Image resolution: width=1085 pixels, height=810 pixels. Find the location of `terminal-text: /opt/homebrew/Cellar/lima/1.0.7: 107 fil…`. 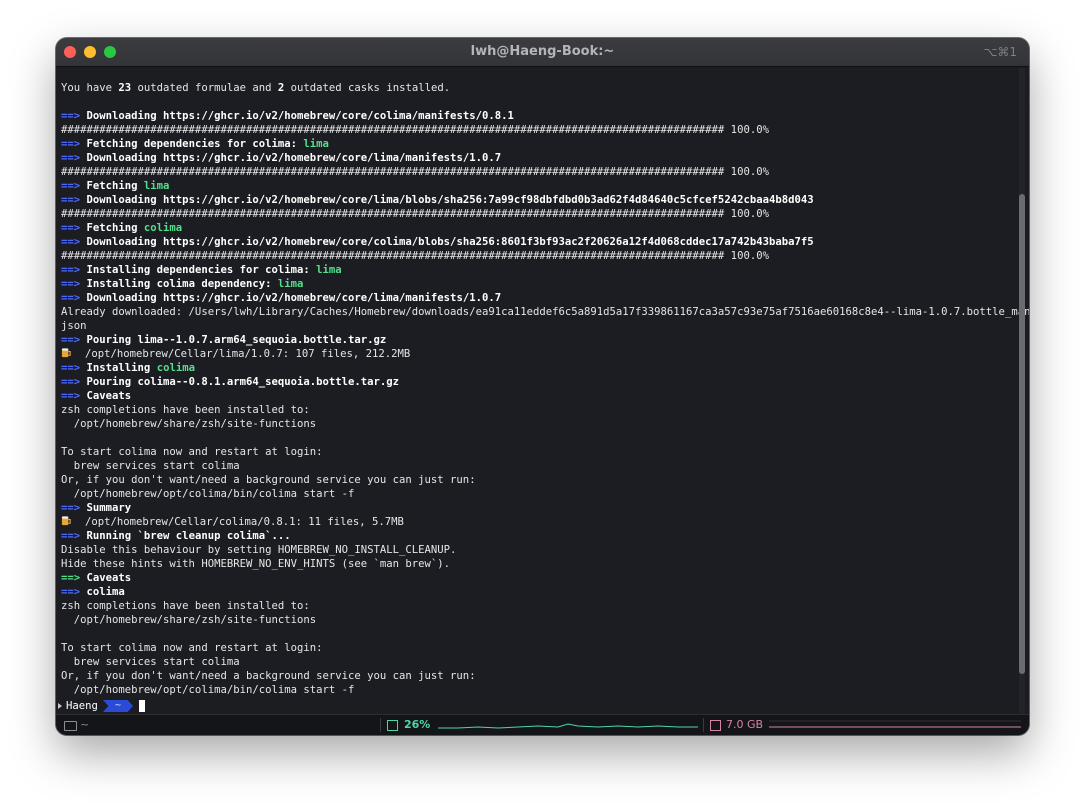

terminal-text: /opt/homebrew/Cellar/lima/1.0.7: 107 fil… is located at coordinates (248, 354).